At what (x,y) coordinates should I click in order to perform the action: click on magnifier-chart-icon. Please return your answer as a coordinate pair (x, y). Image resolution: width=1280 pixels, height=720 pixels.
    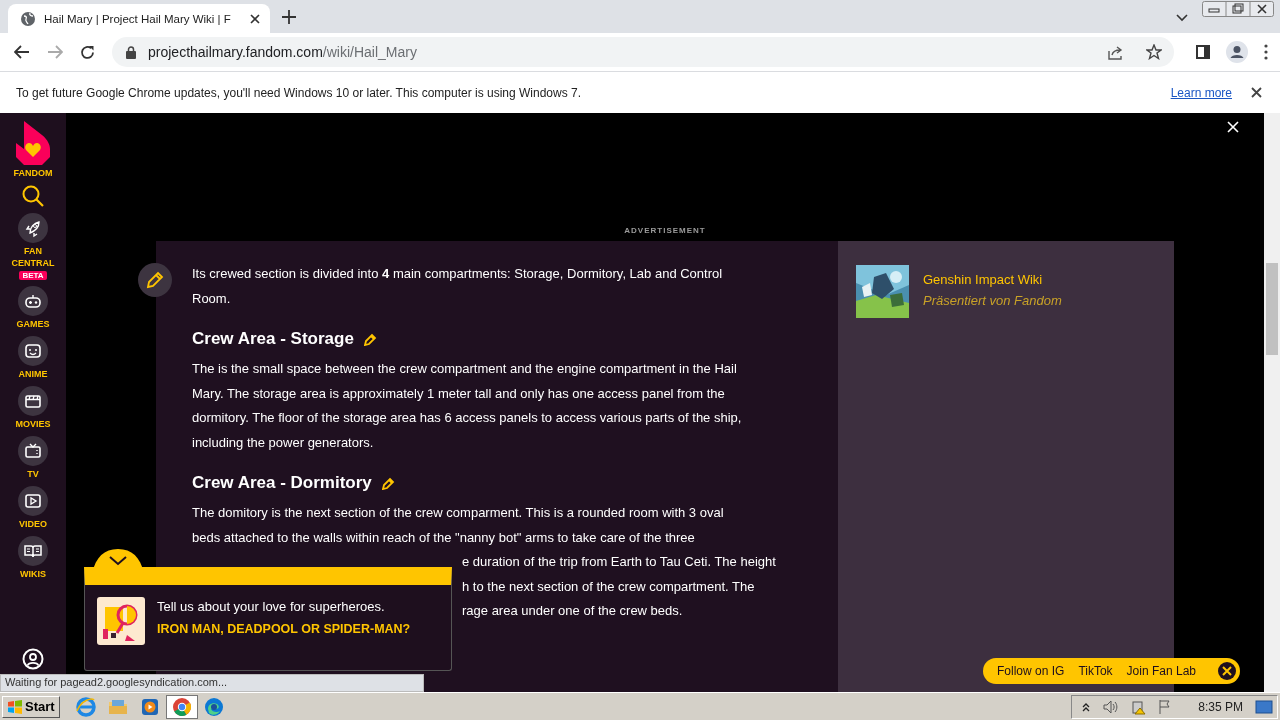
    Looking at the image, I should click on (121, 621).